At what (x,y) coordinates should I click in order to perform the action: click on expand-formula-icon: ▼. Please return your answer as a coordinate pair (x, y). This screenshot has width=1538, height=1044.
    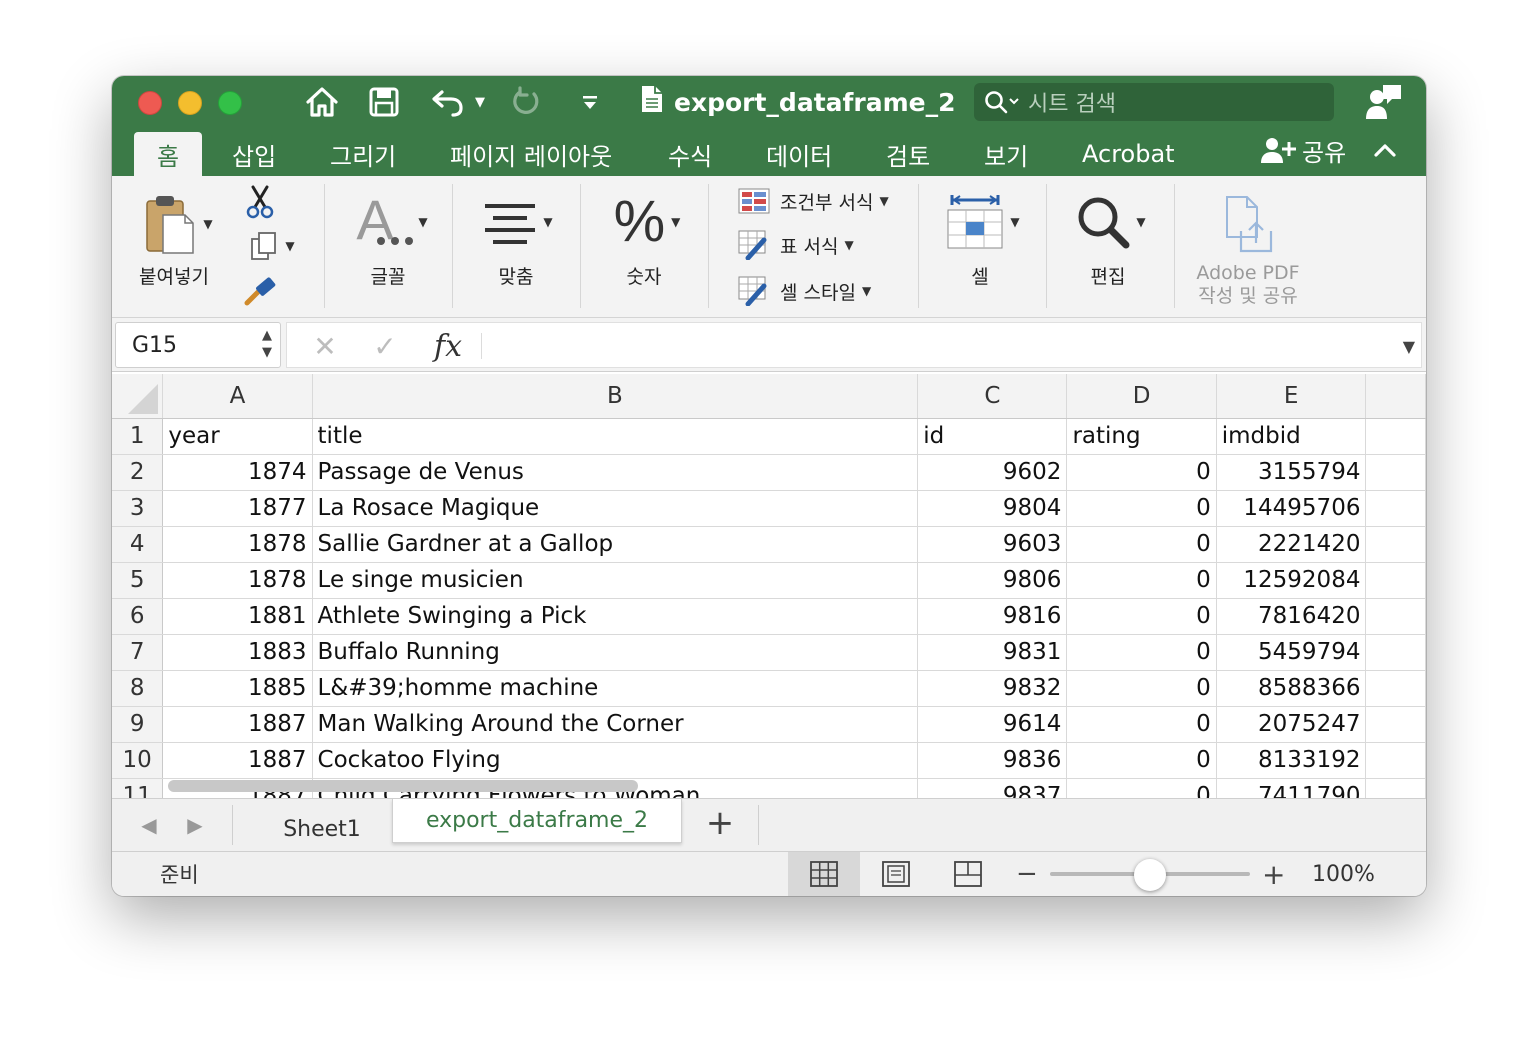
    Looking at the image, I should click on (1409, 346).